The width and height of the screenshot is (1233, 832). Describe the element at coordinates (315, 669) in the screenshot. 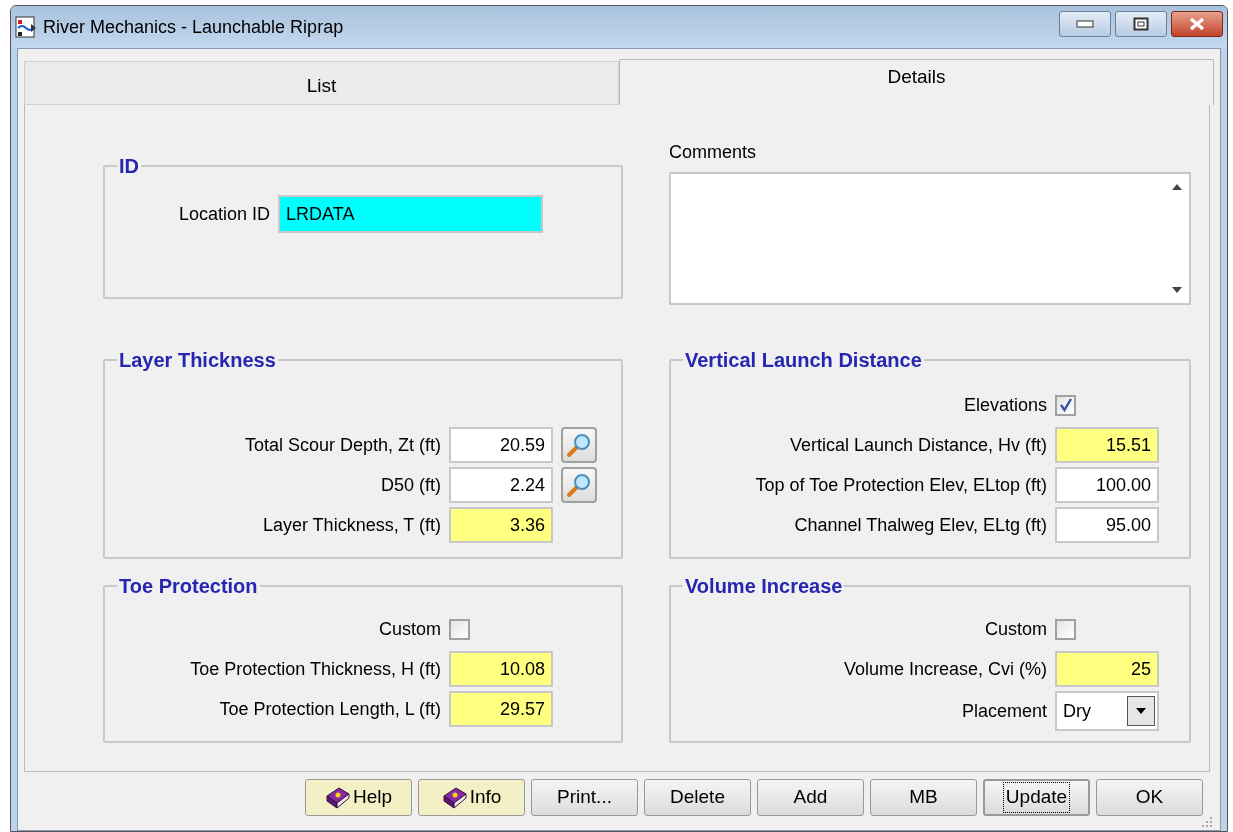

I see `field-label: Toe Protection Thickness, H (ft)` at that location.